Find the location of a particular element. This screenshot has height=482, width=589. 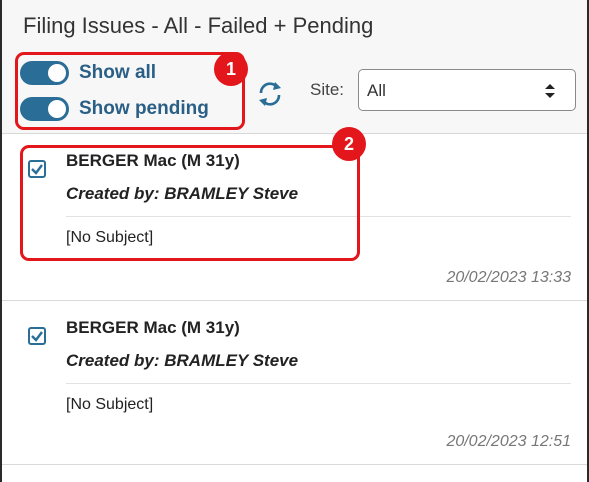

annotation-badge-2: 2 is located at coordinates (349, 144).